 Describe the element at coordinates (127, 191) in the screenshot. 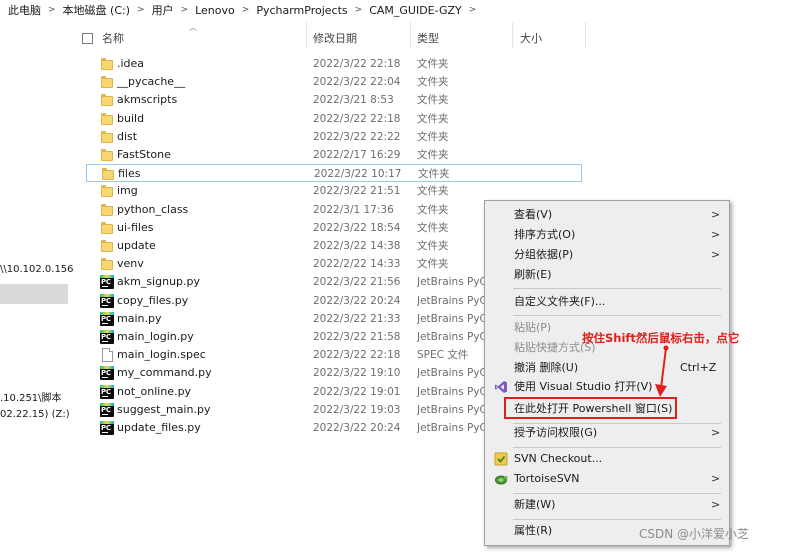

I see `file-name: img` at that location.